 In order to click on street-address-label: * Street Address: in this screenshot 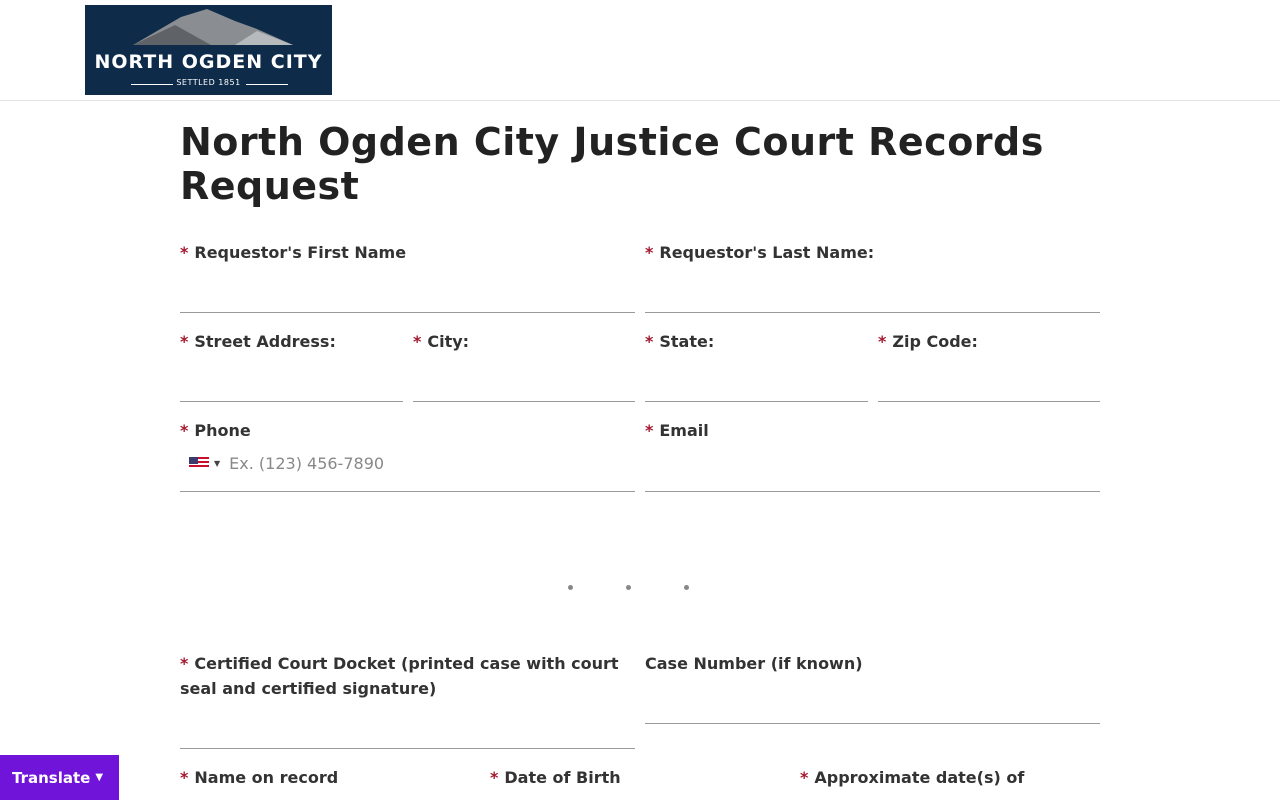, I will do `click(258, 341)`.